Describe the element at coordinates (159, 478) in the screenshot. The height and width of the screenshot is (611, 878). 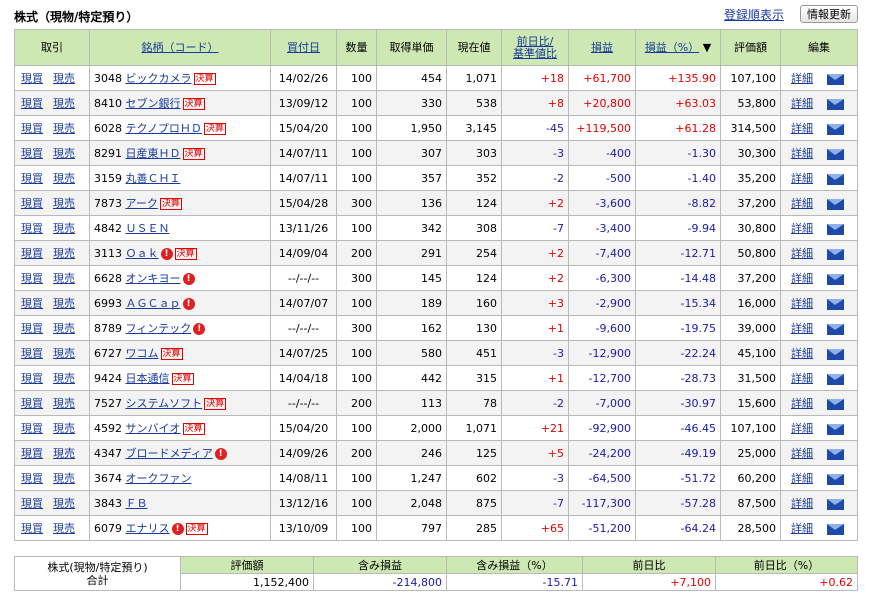
I see `stock-name-link: オークファン` at that location.